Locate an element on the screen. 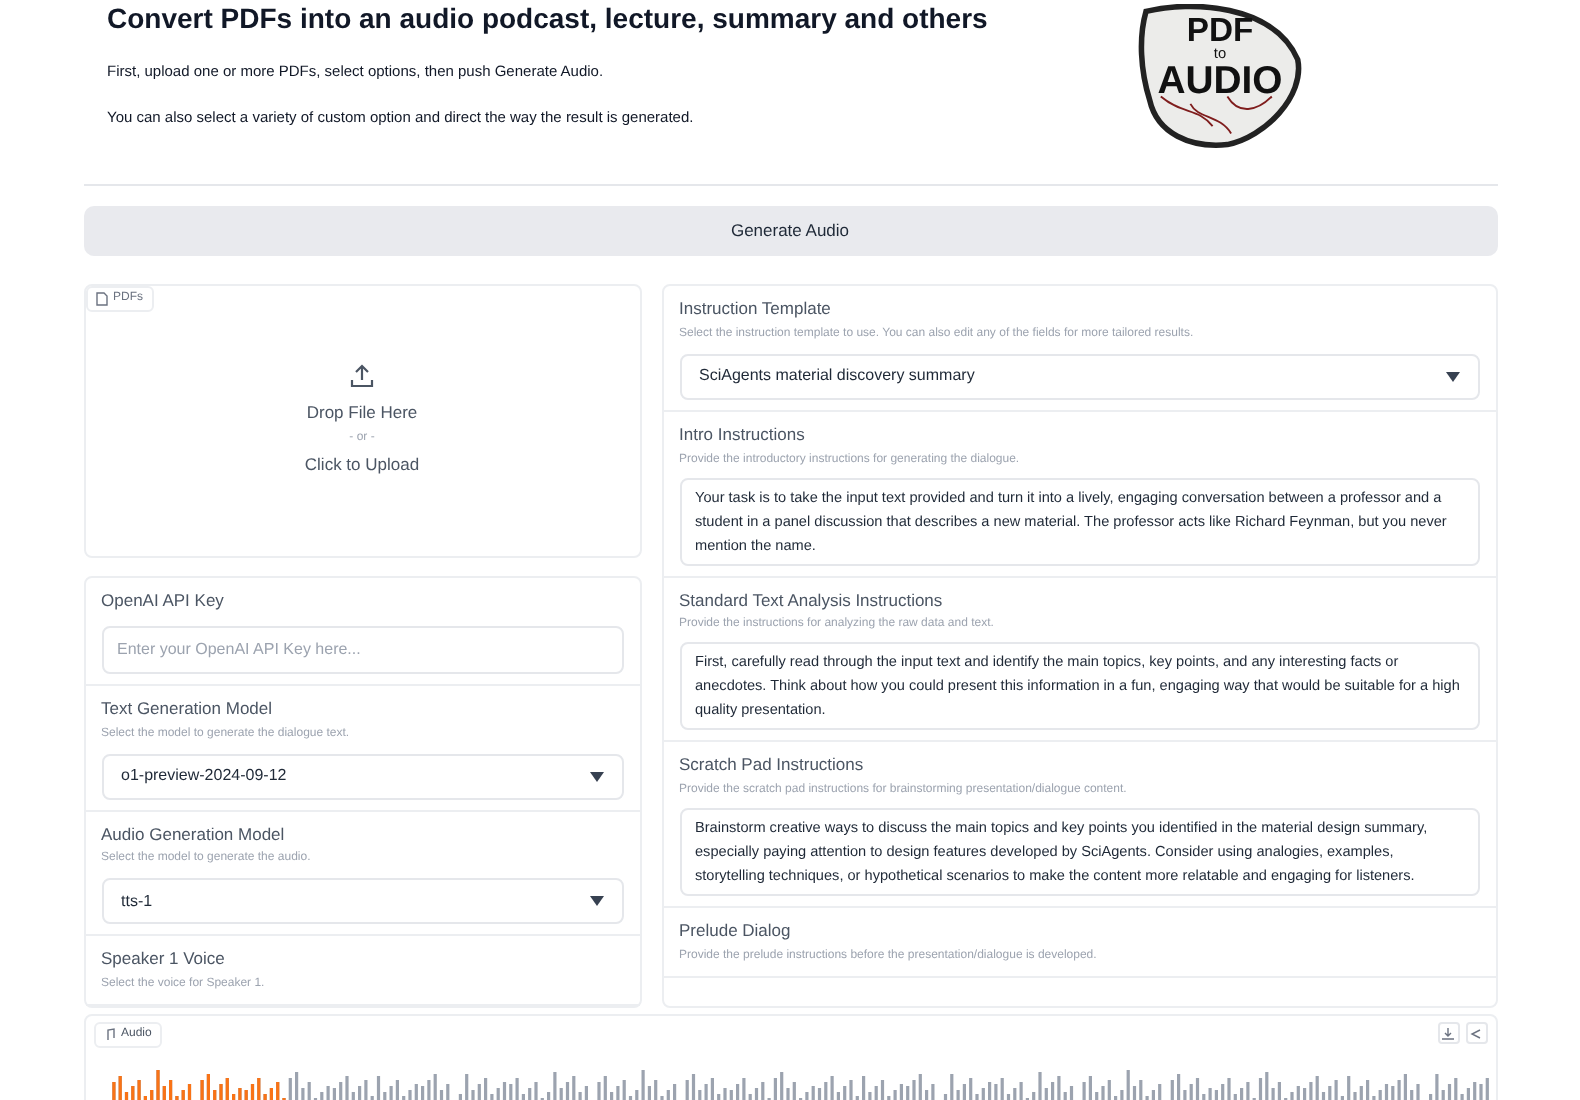 This screenshot has width=1580, height=1100. download-button is located at coordinates (1448, 1033).